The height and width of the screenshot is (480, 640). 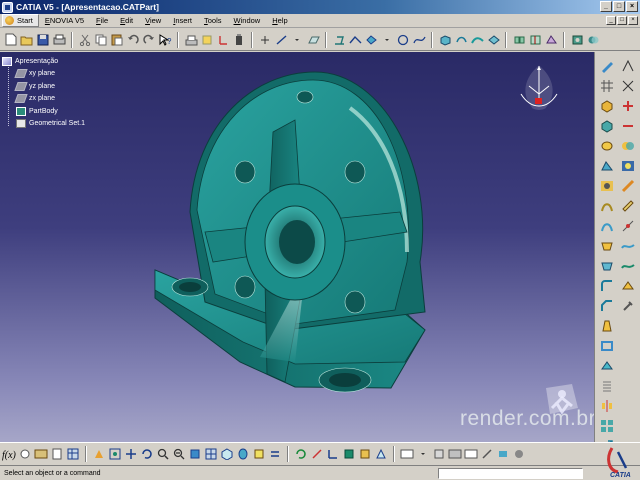 What do you see at coordinates (126, 20) in the screenshot?
I see `menu-edit: Edit` at bounding box center [126, 20].